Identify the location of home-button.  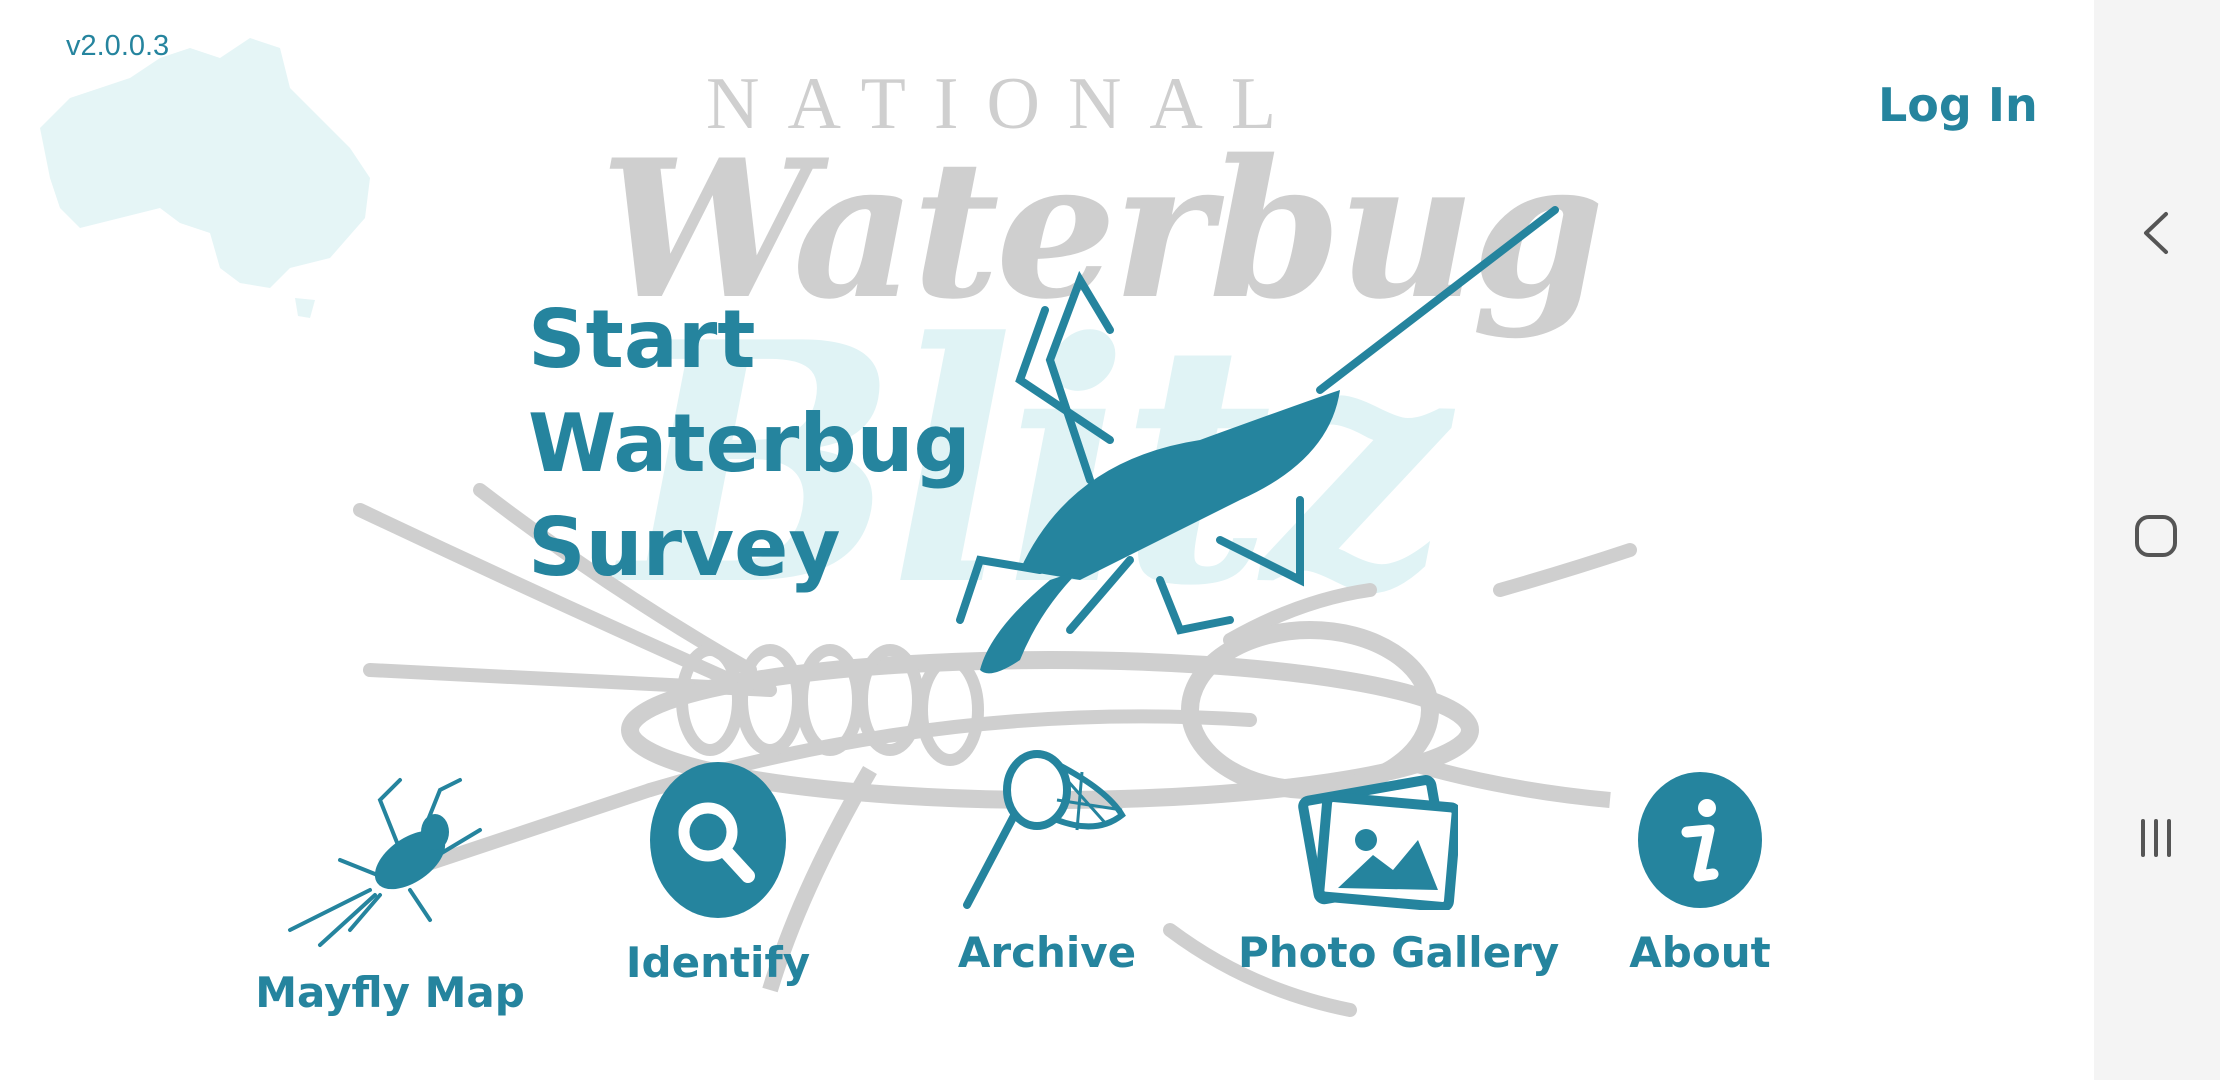
(2156, 536).